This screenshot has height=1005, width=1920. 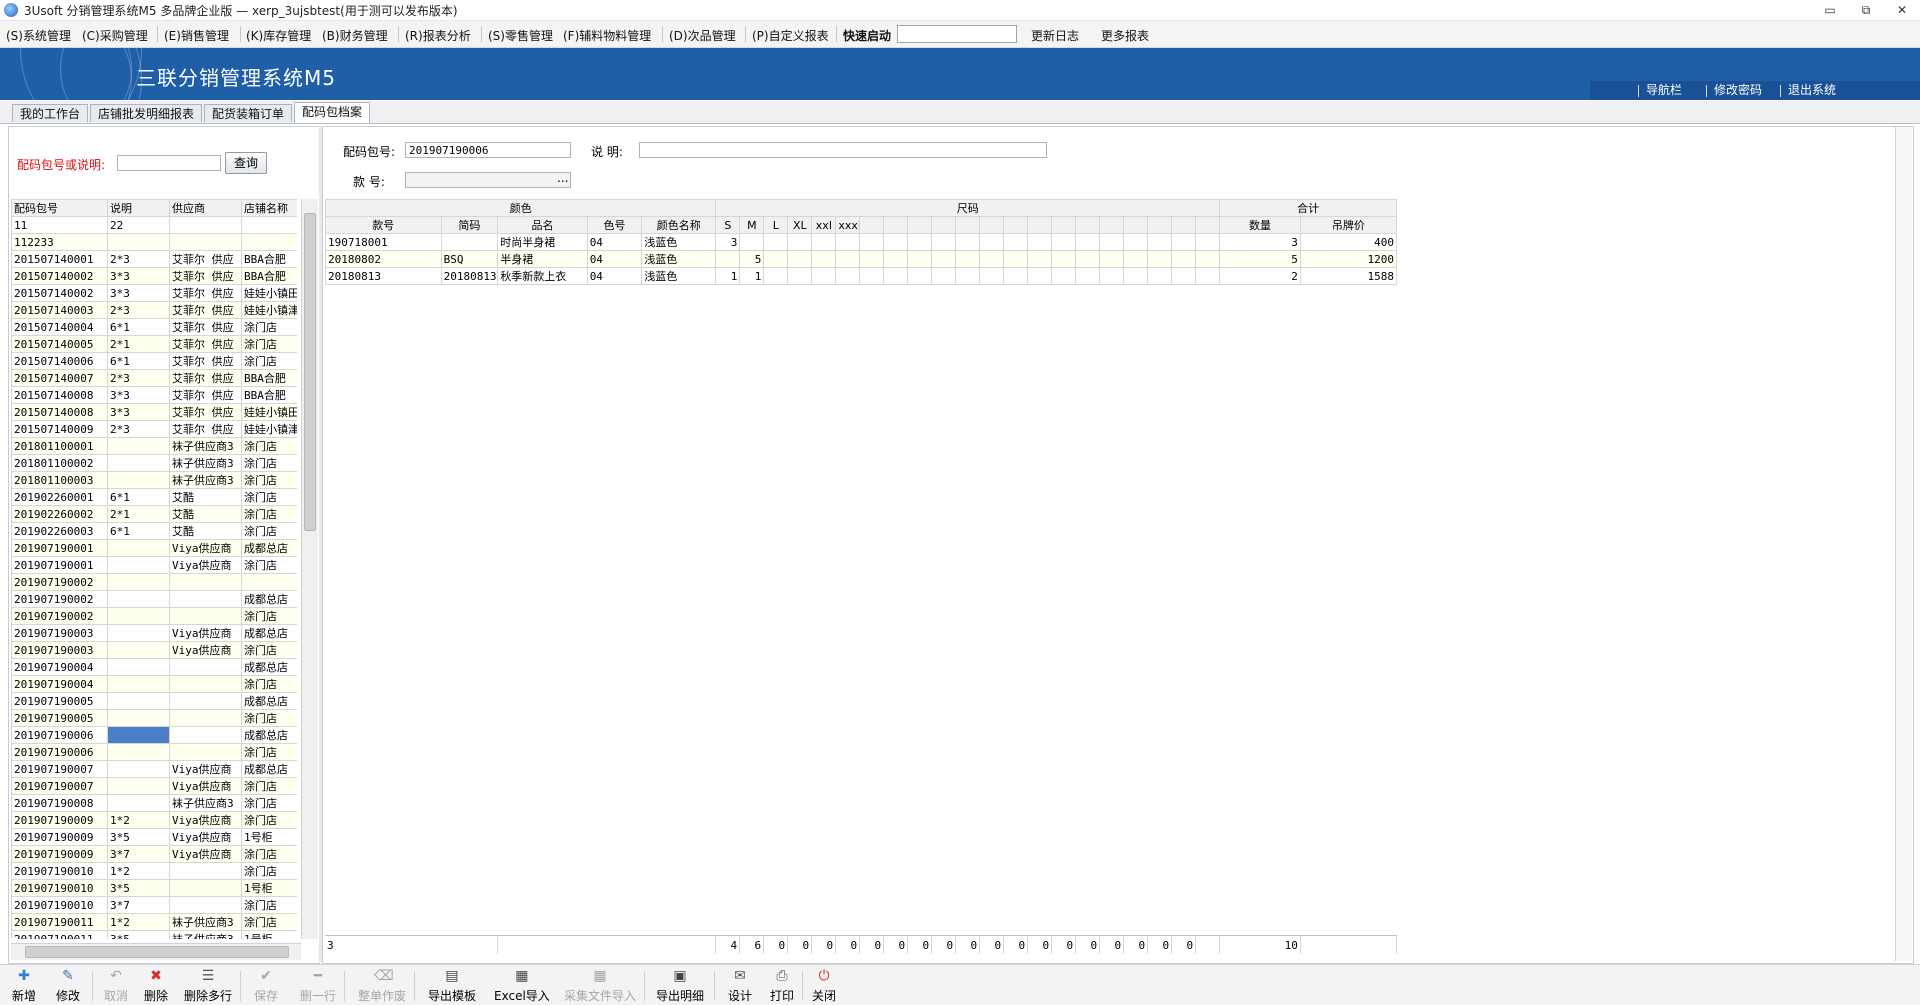 I want to click on right-vertical-scrollbar, so click(x=1903, y=544).